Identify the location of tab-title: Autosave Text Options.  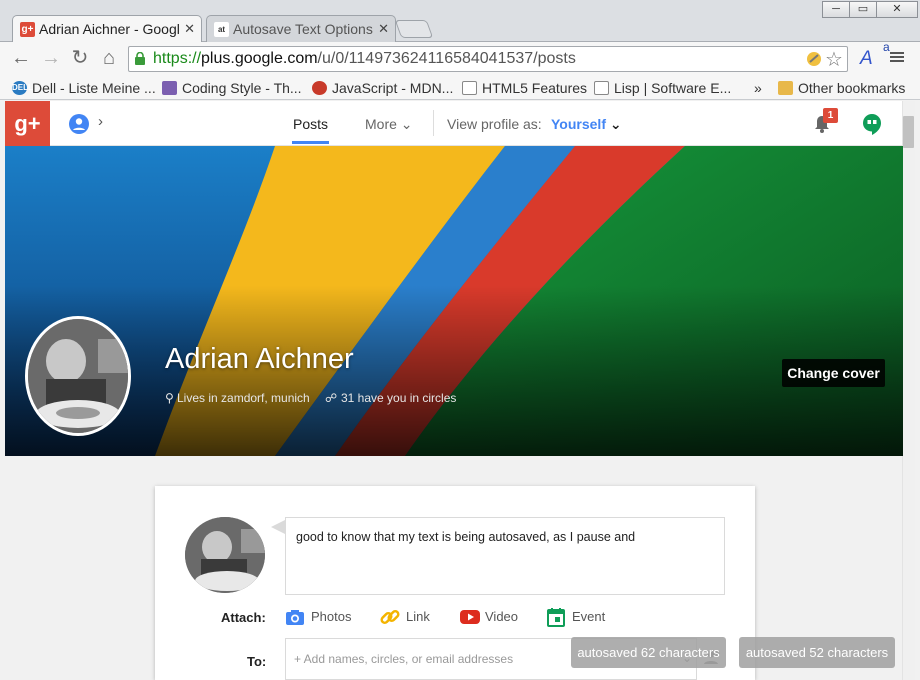
(303, 29).